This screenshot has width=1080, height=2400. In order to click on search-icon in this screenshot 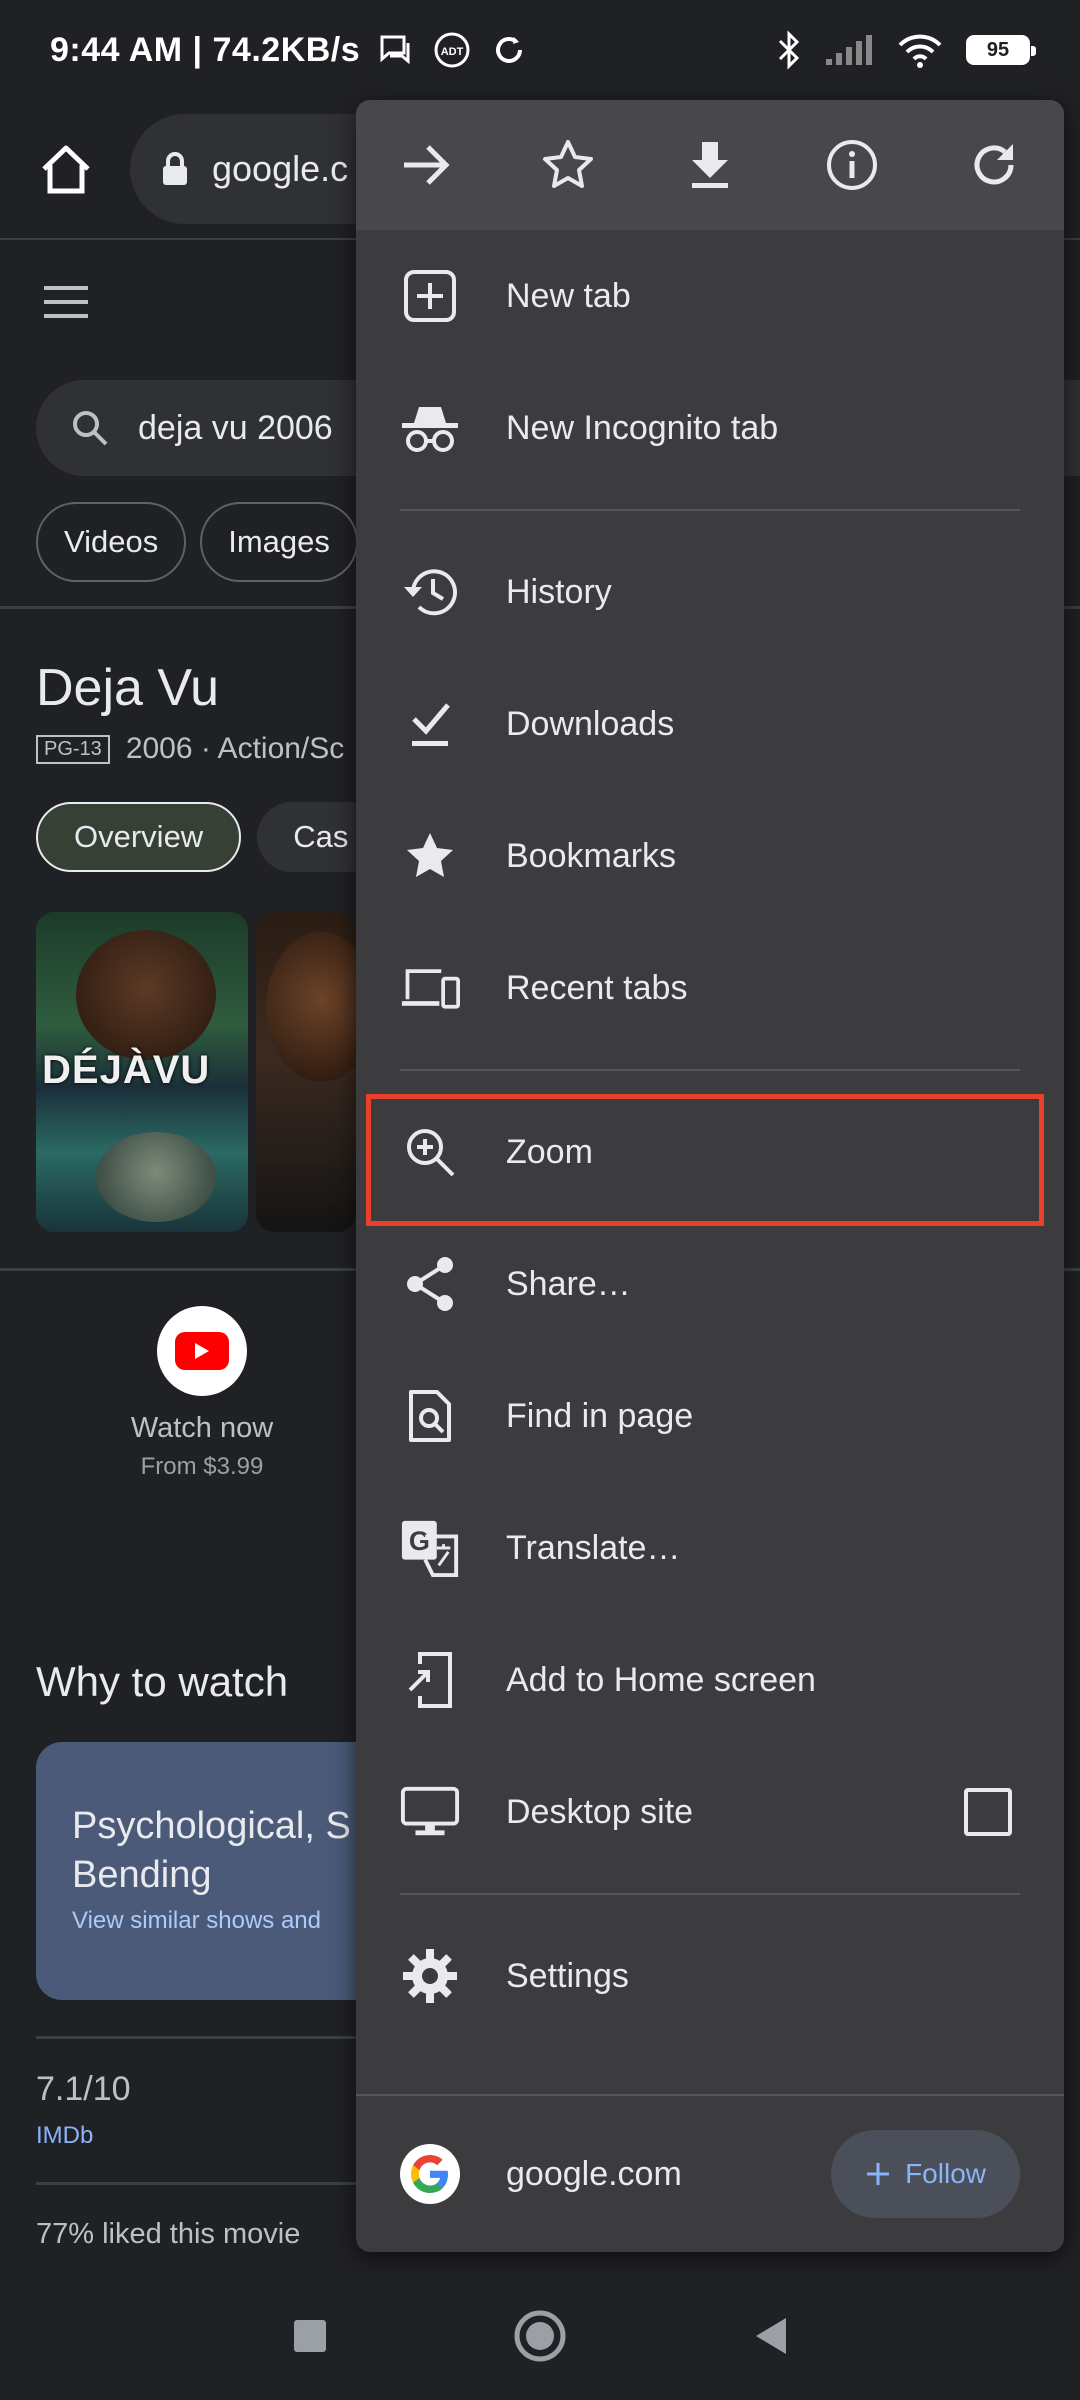, I will do `click(90, 428)`.